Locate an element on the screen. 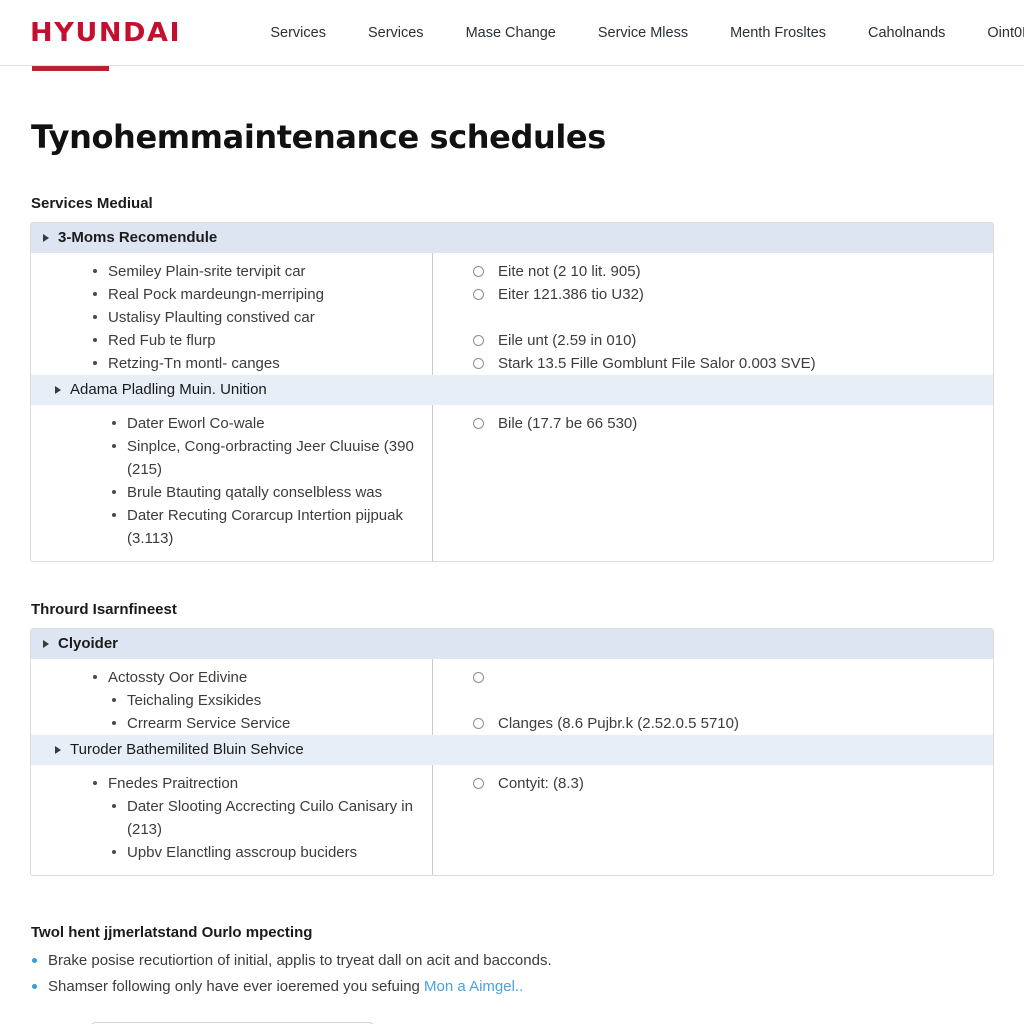 This screenshot has width=1024, height=1024. nav-item-label: Caholnands is located at coordinates (907, 32).